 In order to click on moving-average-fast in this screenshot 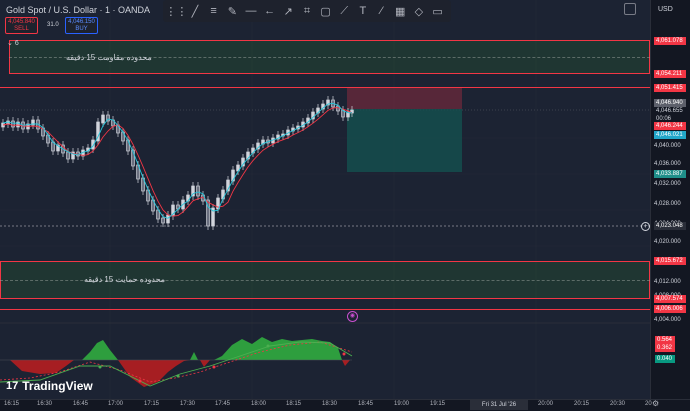, I will do `click(177, 160)`.